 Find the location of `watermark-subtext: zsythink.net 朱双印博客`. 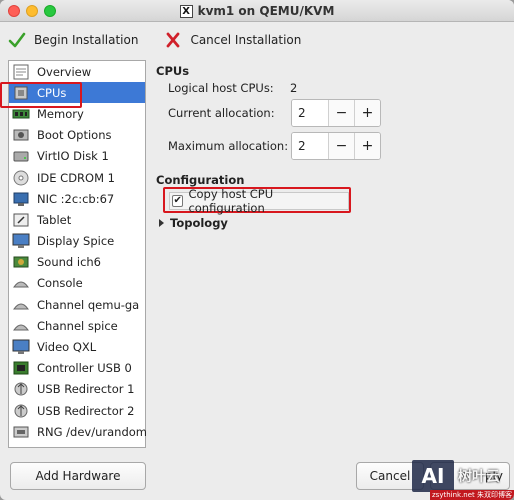

watermark-subtext: zsythink.net 朱双印博客 is located at coordinates (472, 495).